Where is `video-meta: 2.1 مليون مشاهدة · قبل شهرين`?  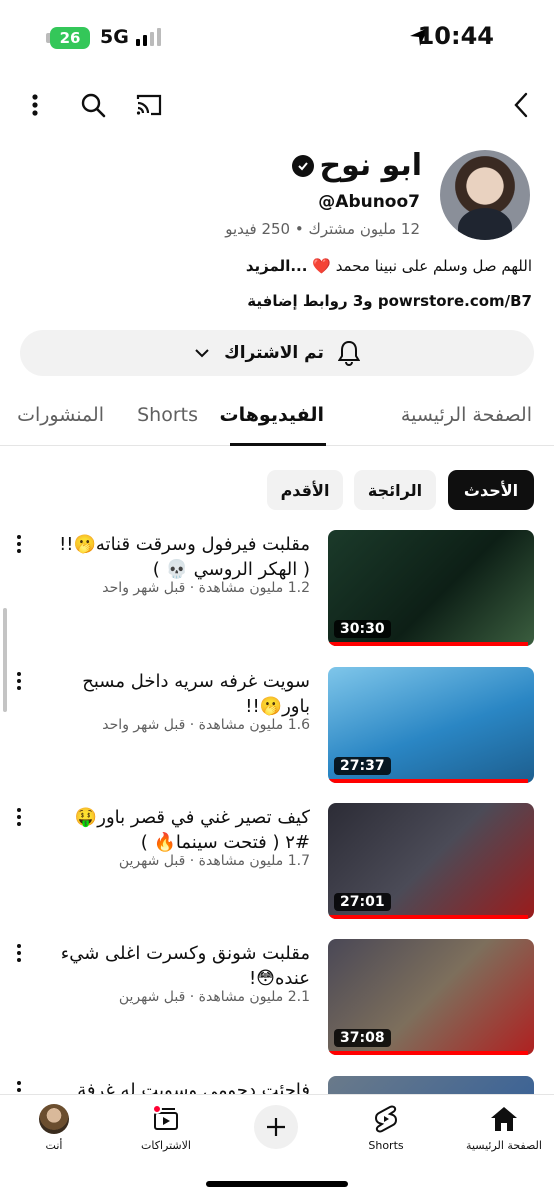 video-meta: 2.1 مليون مشاهدة · قبل شهرين is located at coordinates (214, 997).